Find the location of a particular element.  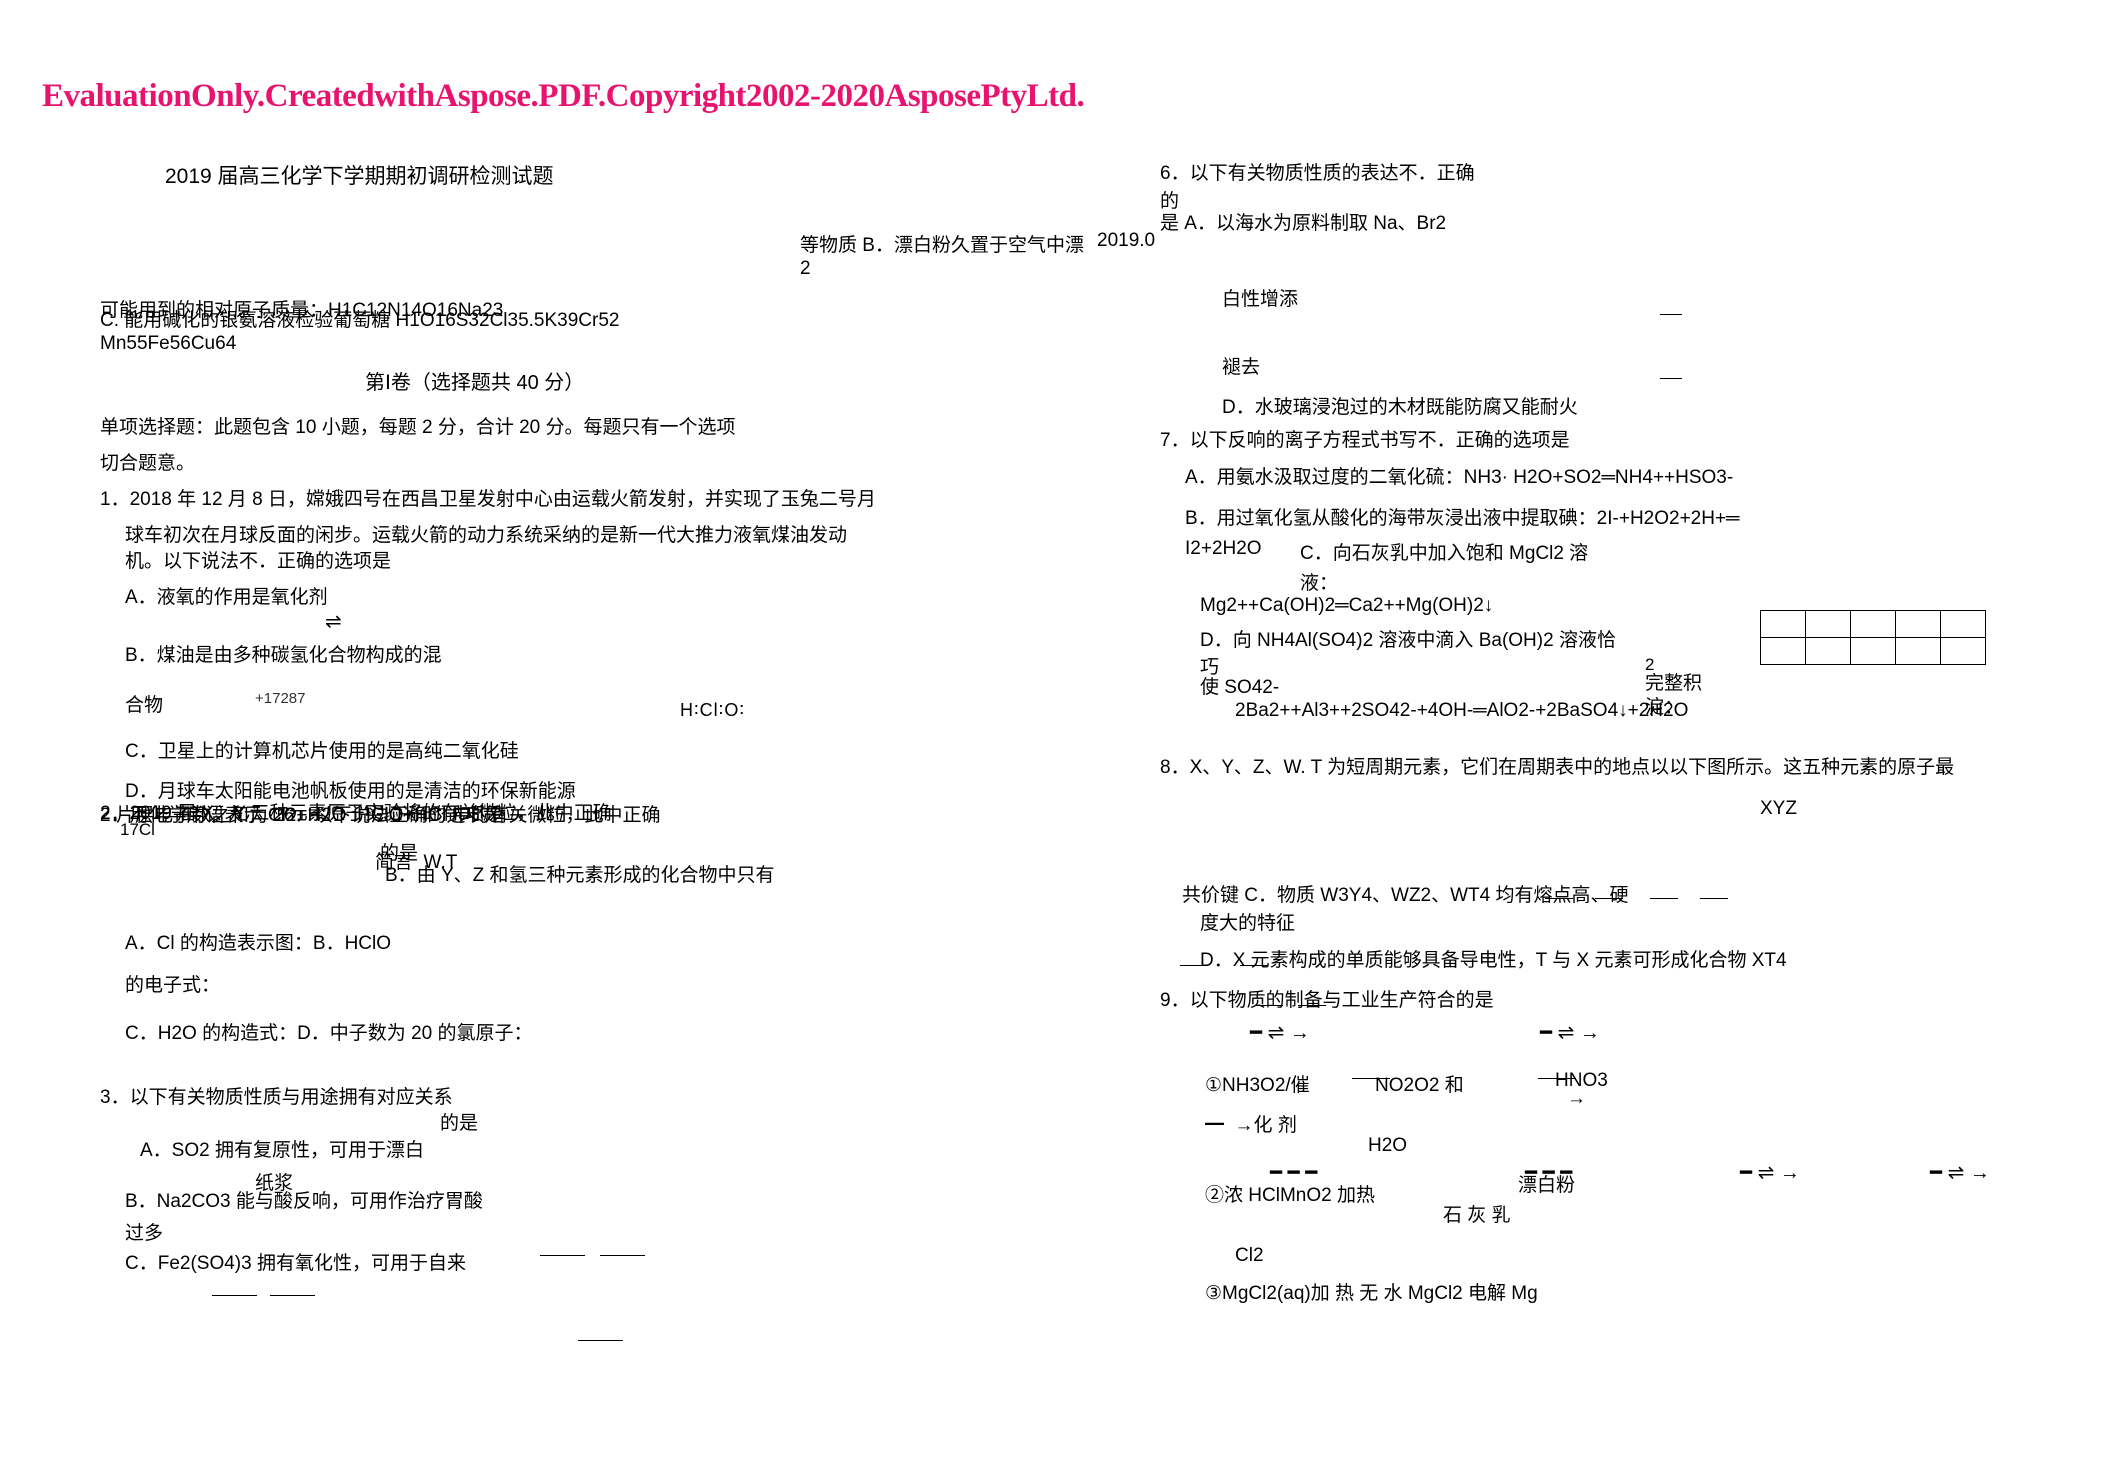

q9-line3-a: ③MgCl2(aq)加 热 无 水 MgCl2 电解 Mg is located at coordinates (1371, 1293).